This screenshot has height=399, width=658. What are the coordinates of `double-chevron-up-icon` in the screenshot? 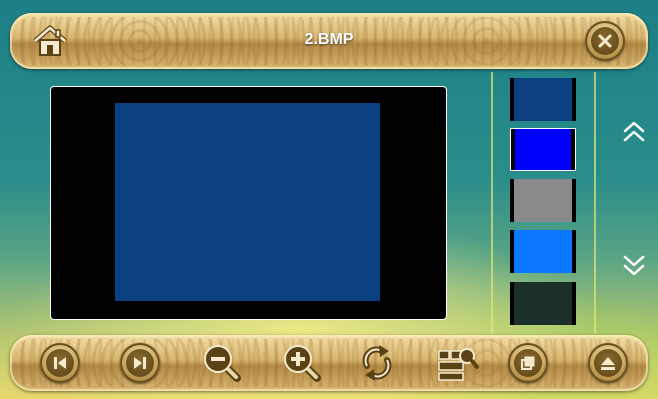 It's located at (634, 131).